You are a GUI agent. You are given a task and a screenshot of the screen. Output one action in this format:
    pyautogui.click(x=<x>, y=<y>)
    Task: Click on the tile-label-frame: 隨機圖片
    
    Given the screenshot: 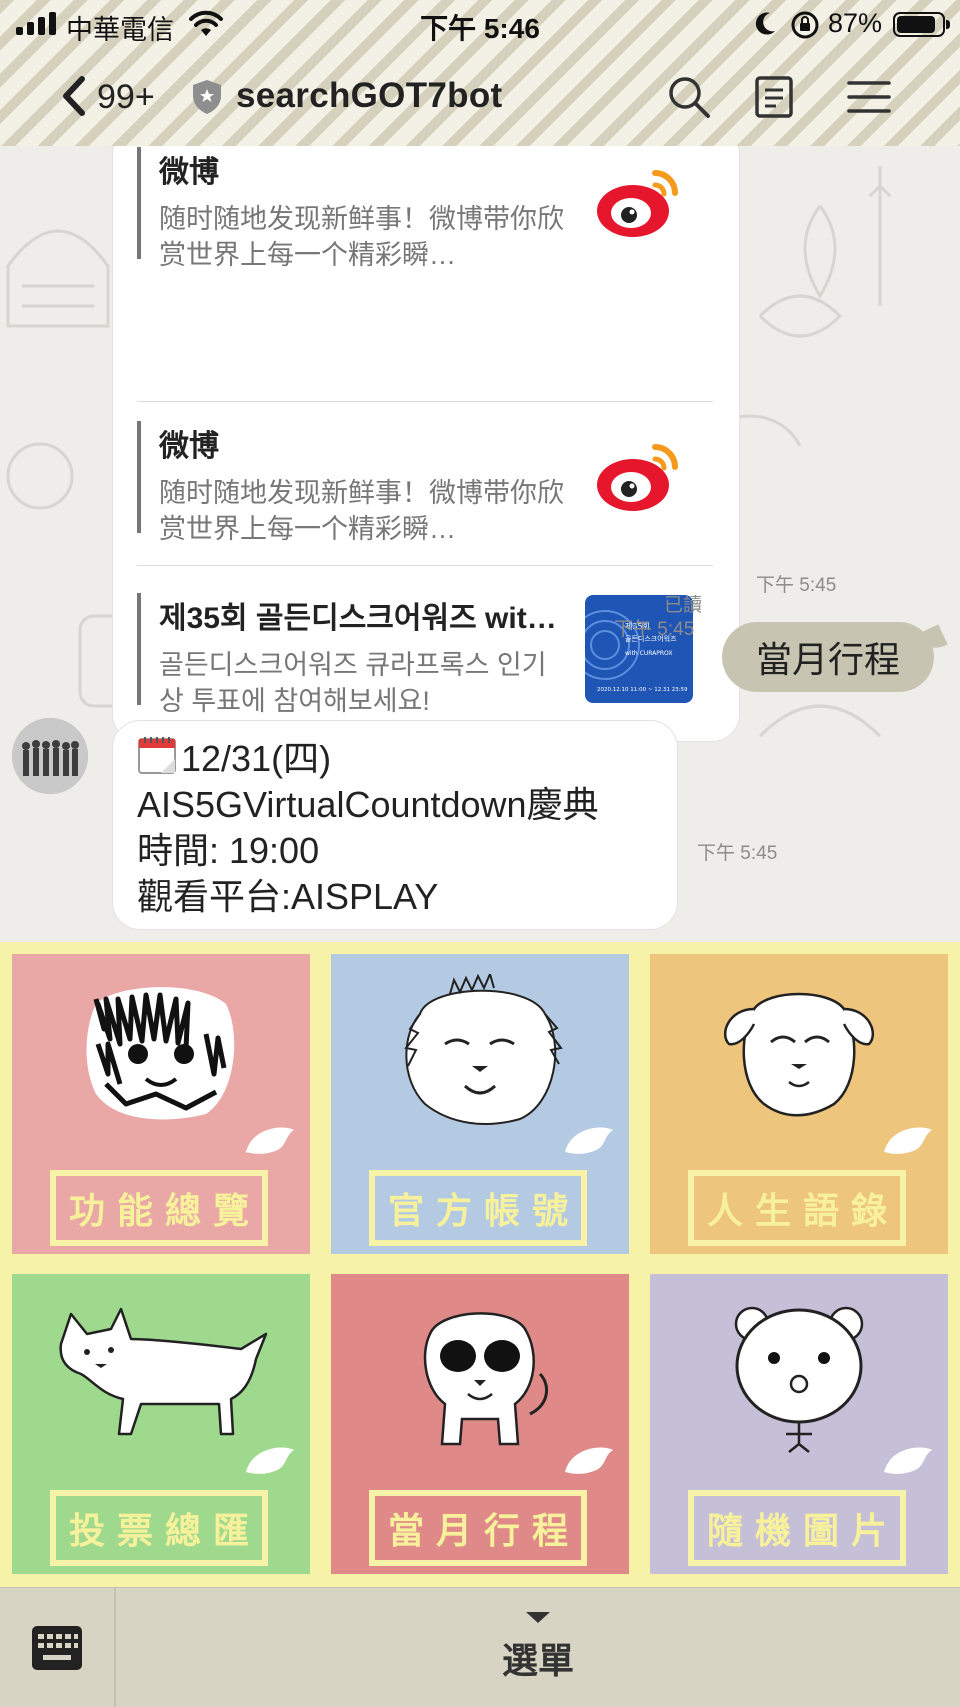 What is the action you would take?
    pyautogui.click(x=797, y=1528)
    